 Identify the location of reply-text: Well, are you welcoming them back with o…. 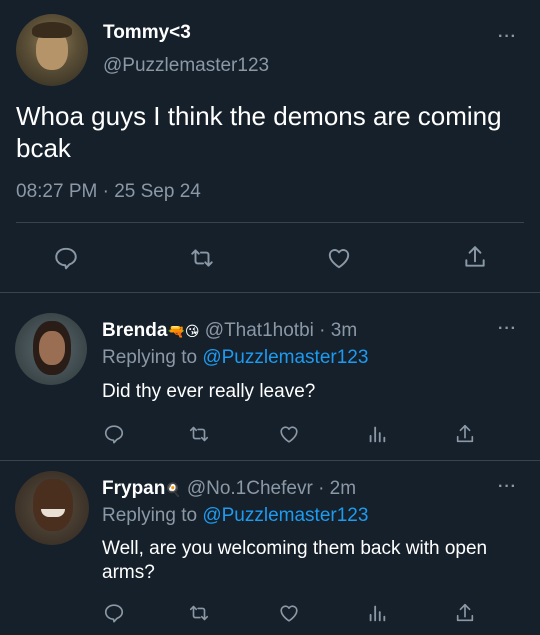
(295, 560).